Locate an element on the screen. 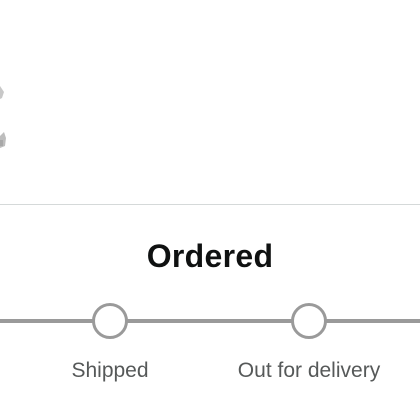  shipment-progress-tracker is located at coordinates (210, 322).